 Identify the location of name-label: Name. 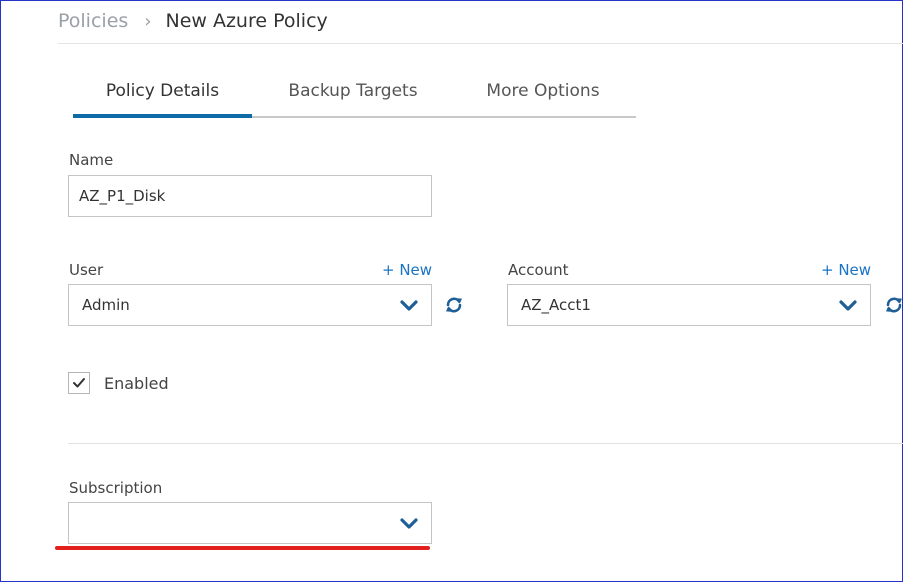
(91, 160).